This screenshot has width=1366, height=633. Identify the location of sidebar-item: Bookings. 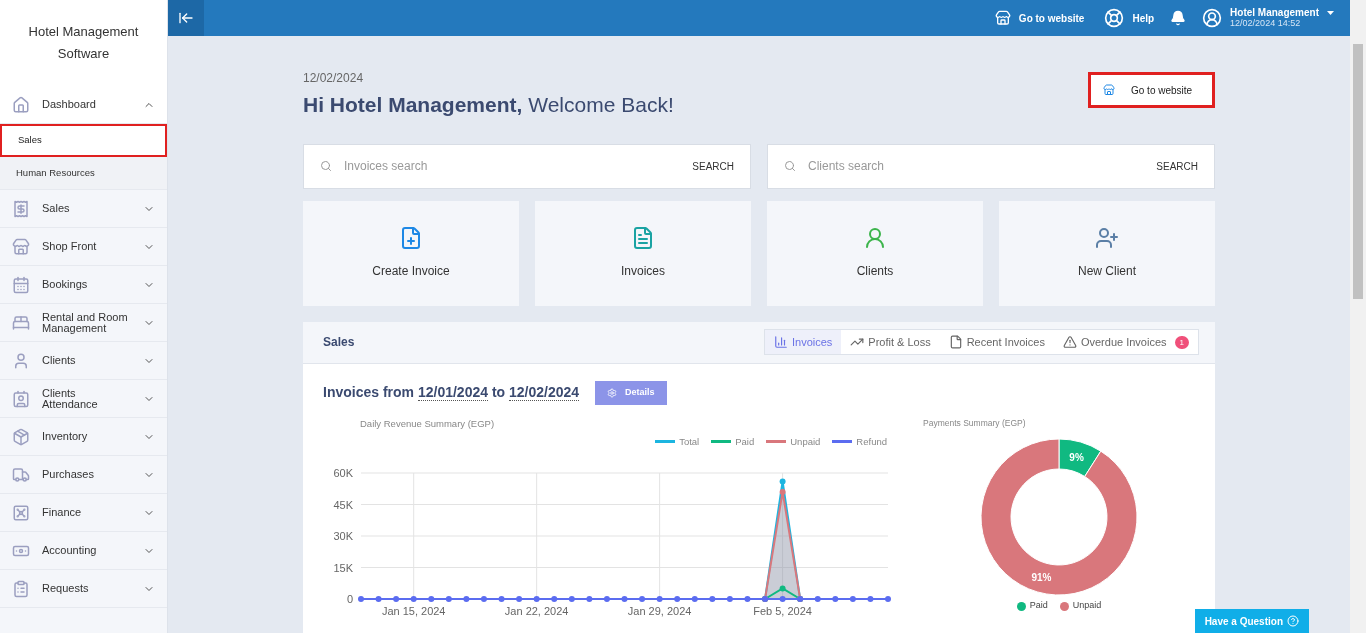
(83, 285).